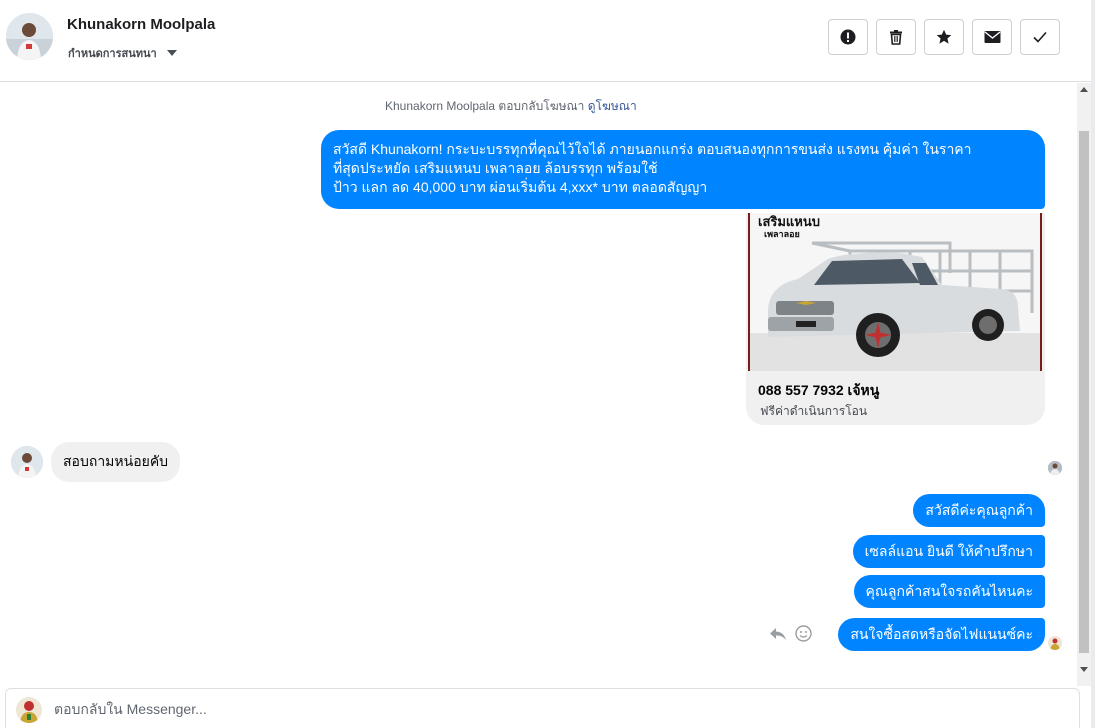 This screenshot has width=1095, height=728. I want to click on reply-input, so click(504, 709).